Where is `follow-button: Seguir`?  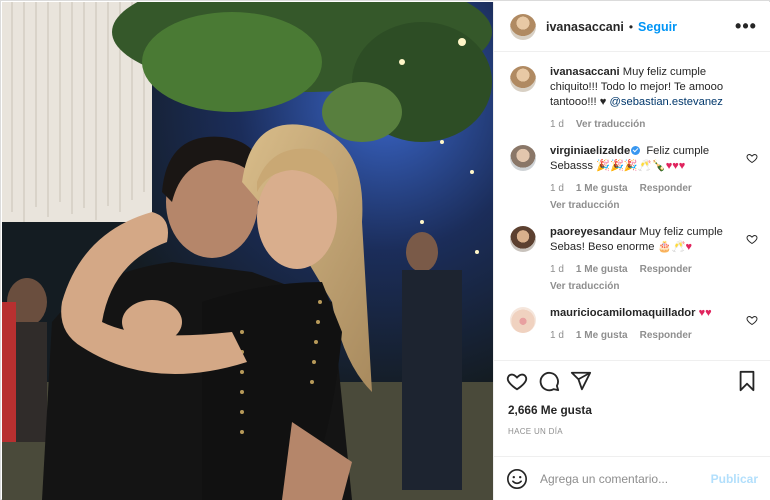 follow-button: Seguir is located at coordinates (657, 27).